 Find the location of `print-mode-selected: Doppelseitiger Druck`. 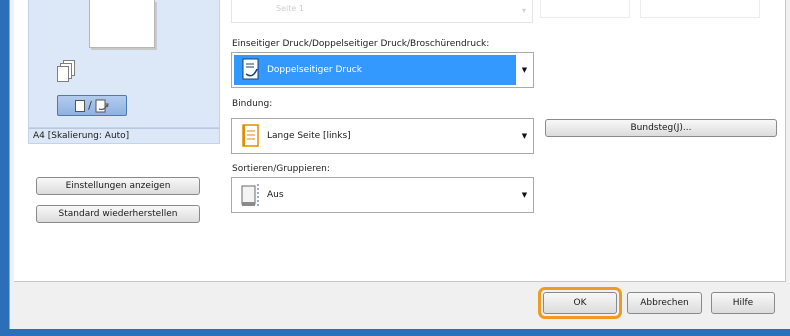

print-mode-selected: Doppelseitiger Druck is located at coordinates (375, 70).